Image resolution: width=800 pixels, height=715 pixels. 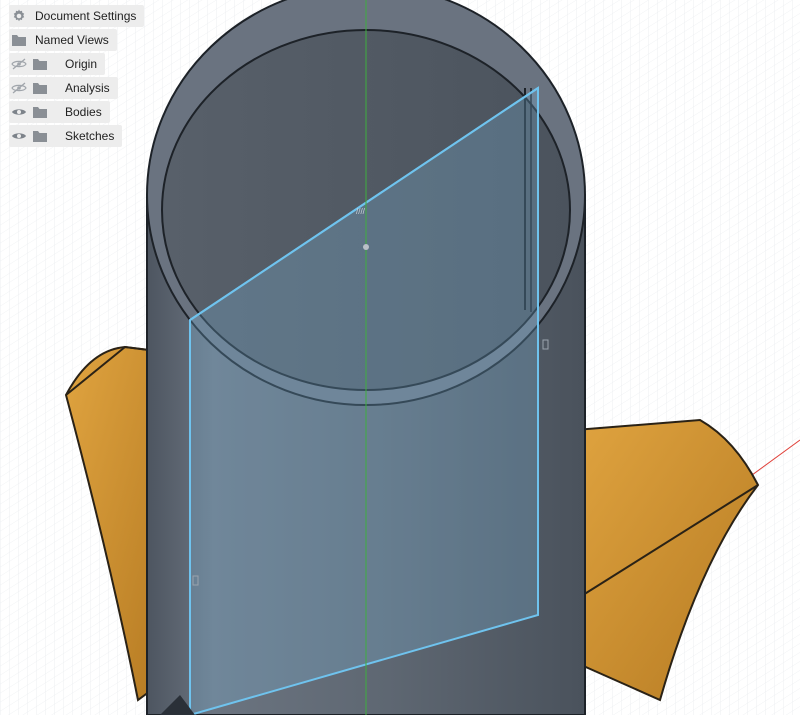 What do you see at coordinates (366, 247) in the screenshot?
I see `center-point` at bounding box center [366, 247].